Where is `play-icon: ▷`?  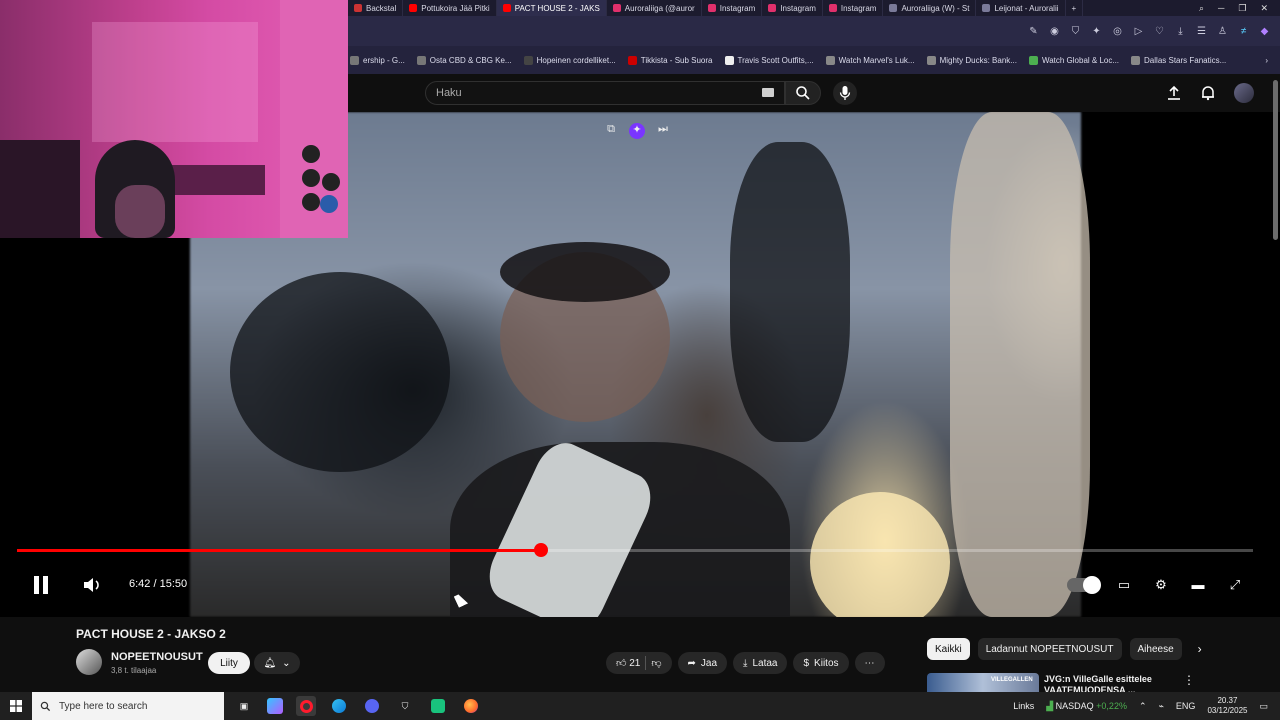
play-icon: ▷ is located at coordinates (1138, 31).